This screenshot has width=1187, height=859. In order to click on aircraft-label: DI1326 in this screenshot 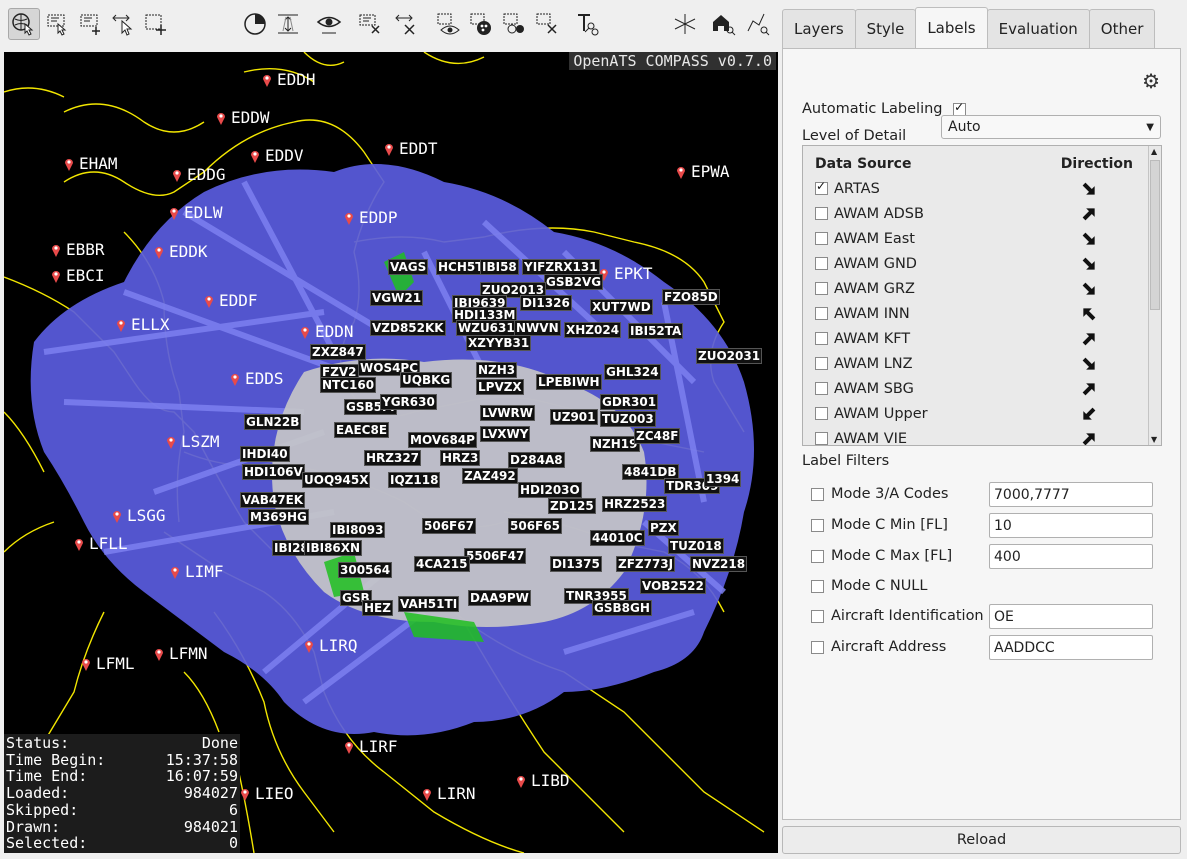, I will do `click(546, 303)`.